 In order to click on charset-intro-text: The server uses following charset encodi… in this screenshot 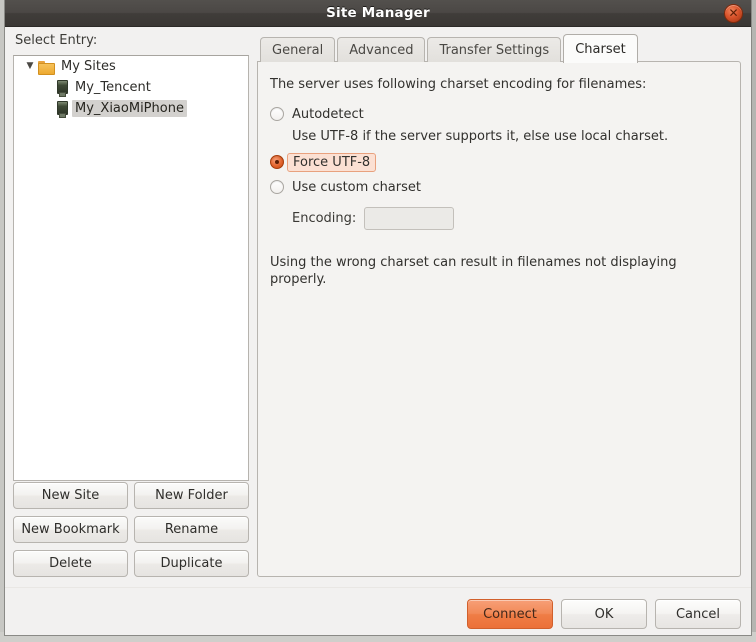, I will do `click(458, 84)`.